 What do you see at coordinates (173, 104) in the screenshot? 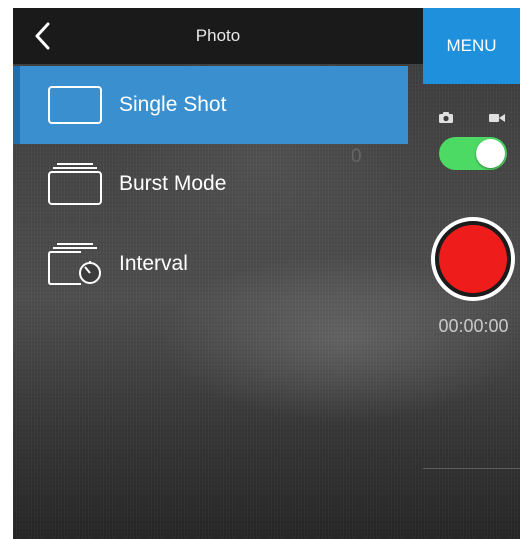
I see `menu-item-label: Single Shot` at bounding box center [173, 104].